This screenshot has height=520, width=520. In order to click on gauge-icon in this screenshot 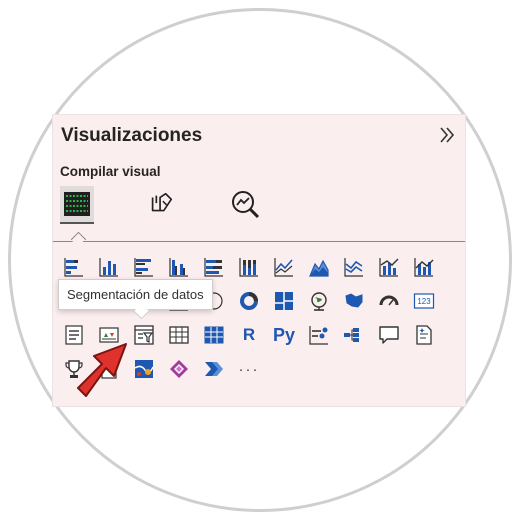, I will do `click(389, 301)`.